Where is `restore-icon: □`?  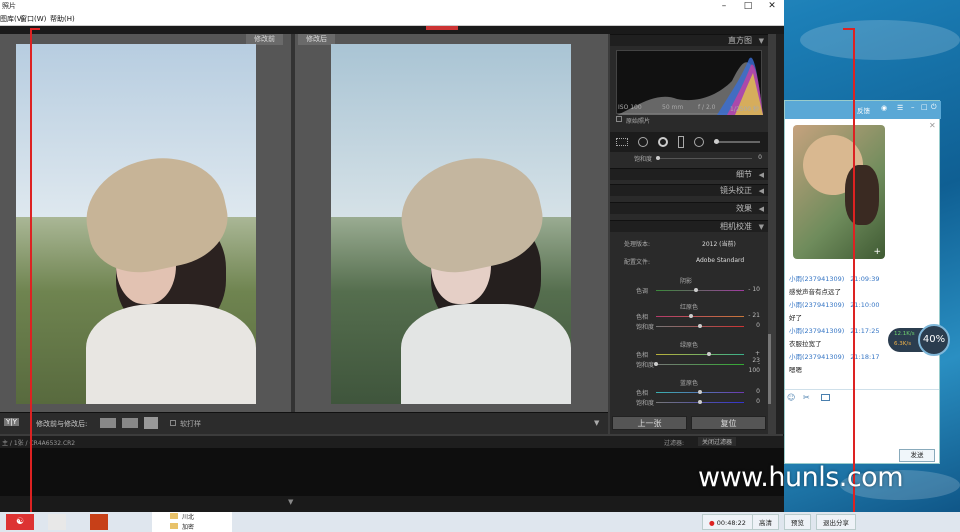
restore-icon: □ is located at coordinates (924, 107).